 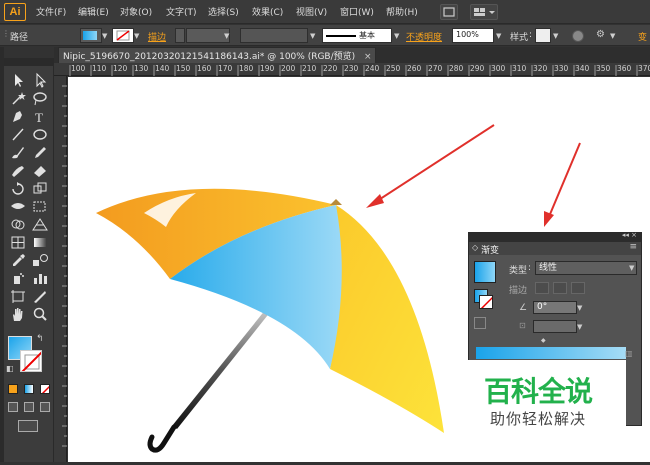 What do you see at coordinates (13, 407) in the screenshot?
I see `draw-normal-icon` at bounding box center [13, 407].